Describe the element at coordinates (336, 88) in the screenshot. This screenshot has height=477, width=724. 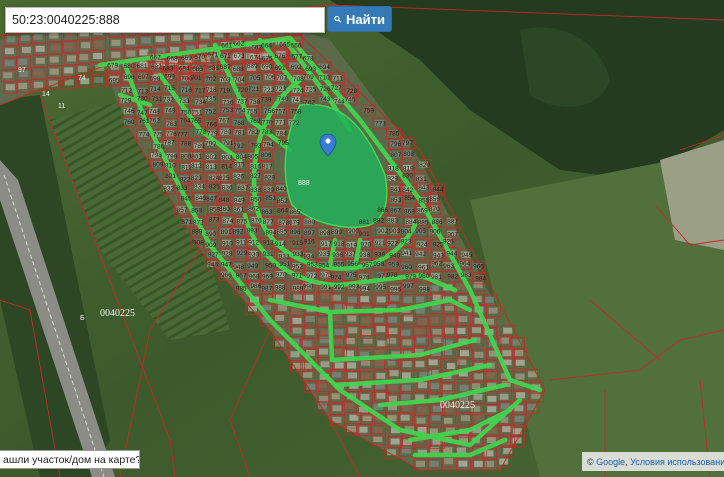
I see `plot-number-label: 727` at that location.